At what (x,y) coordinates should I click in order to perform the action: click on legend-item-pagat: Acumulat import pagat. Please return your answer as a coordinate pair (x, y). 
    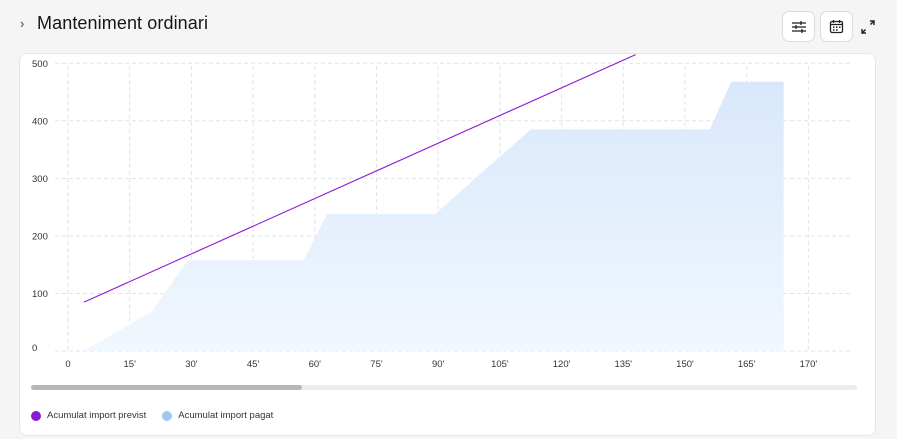
    Looking at the image, I should click on (217, 415).